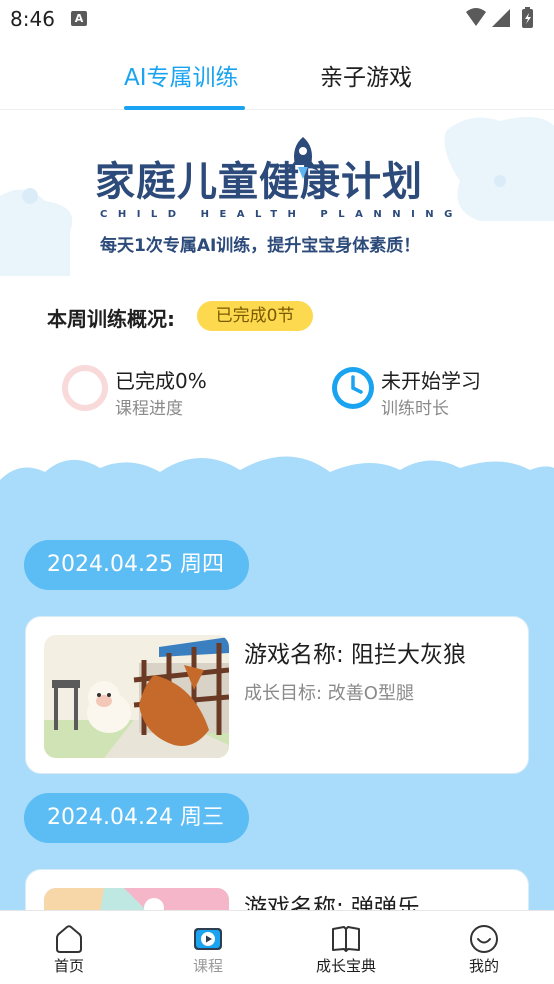 The width and height of the screenshot is (554, 984). What do you see at coordinates (483, 966) in the screenshot?
I see `nav-mine-label: 我的` at bounding box center [483, 966].